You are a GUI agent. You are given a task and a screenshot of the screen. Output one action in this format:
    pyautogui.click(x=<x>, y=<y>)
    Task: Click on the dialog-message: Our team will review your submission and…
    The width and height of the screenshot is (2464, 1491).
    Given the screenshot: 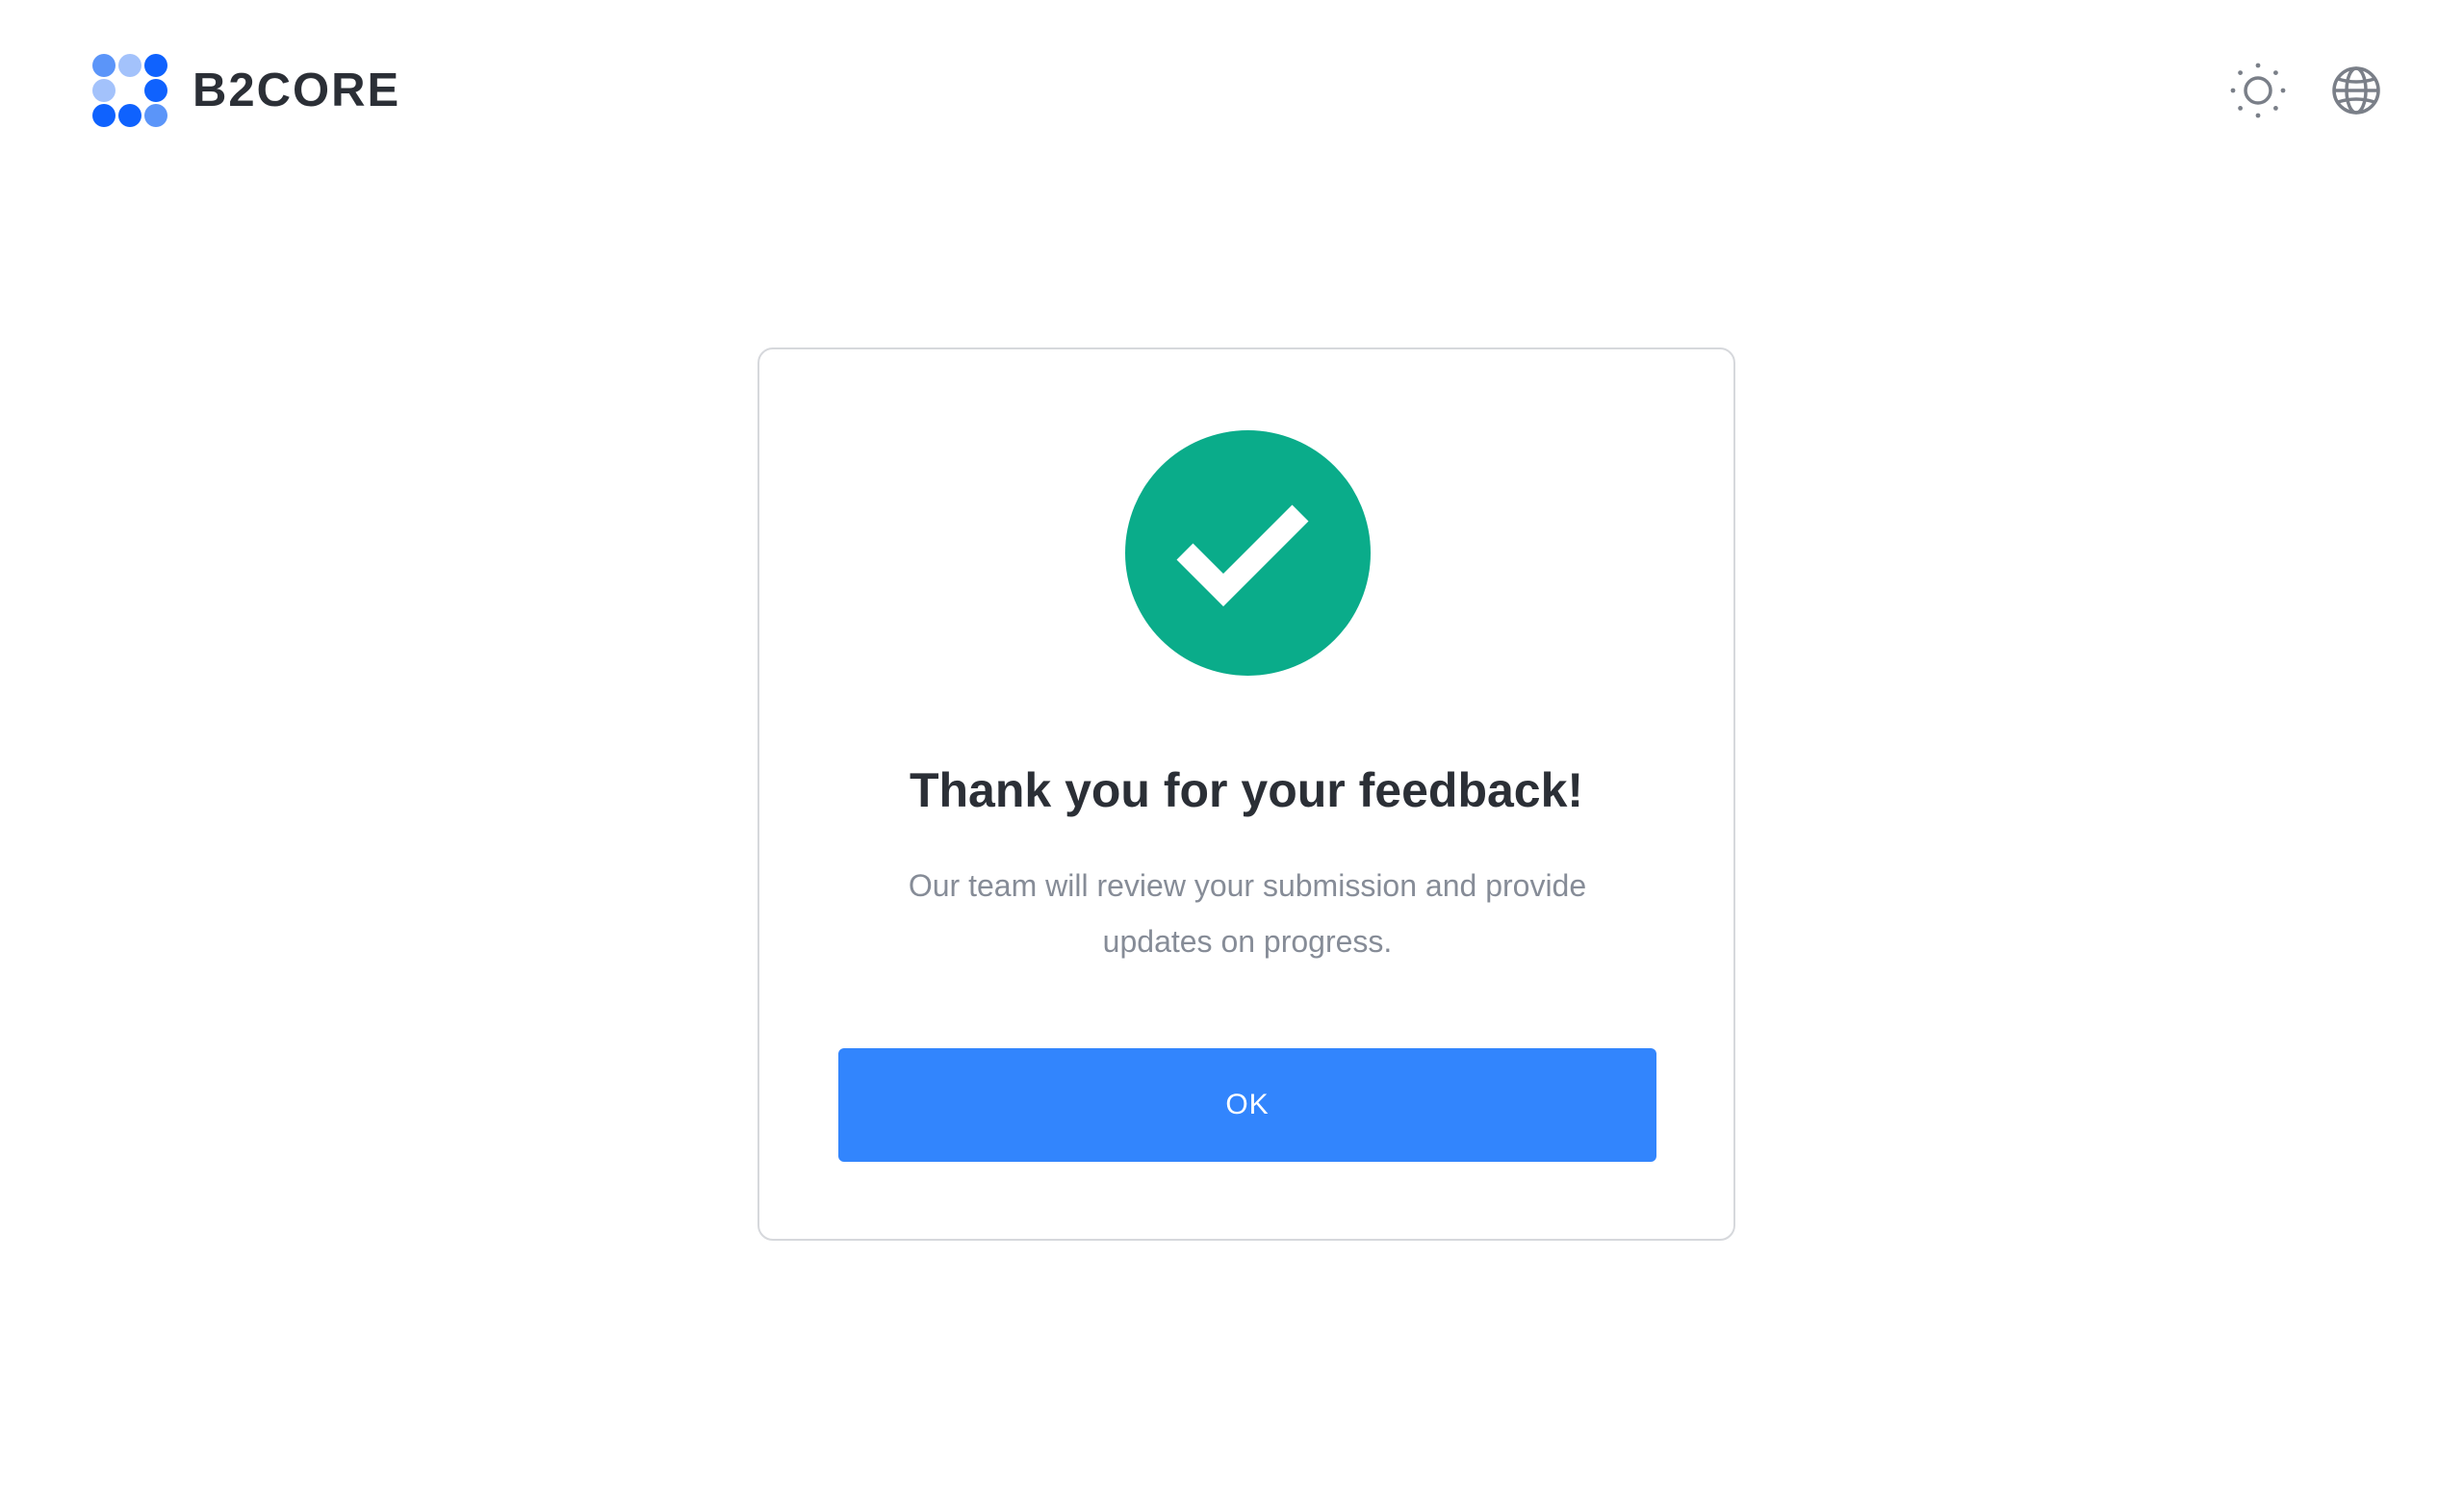 What is the action you would take?
    pyautogui.click(x=1247, y=913)
    